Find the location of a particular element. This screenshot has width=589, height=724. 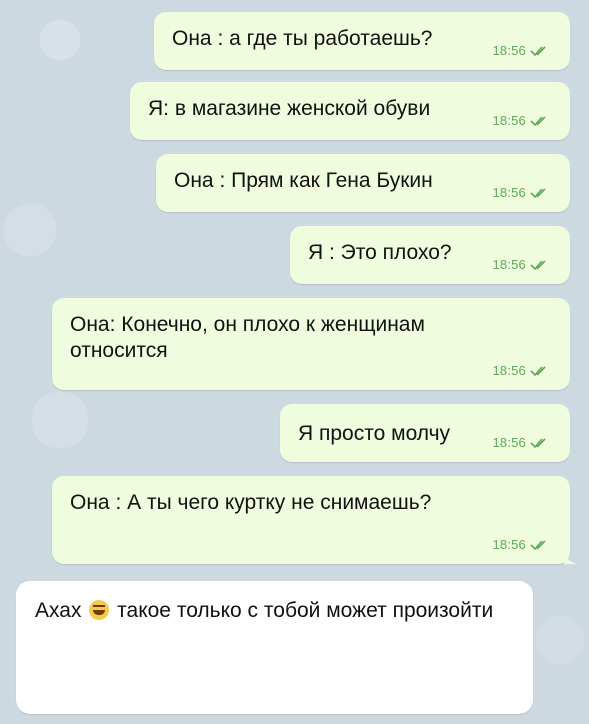

message-bubble: Она : а где ты работаешь? 18:56 is located at coordinates (362, 41).